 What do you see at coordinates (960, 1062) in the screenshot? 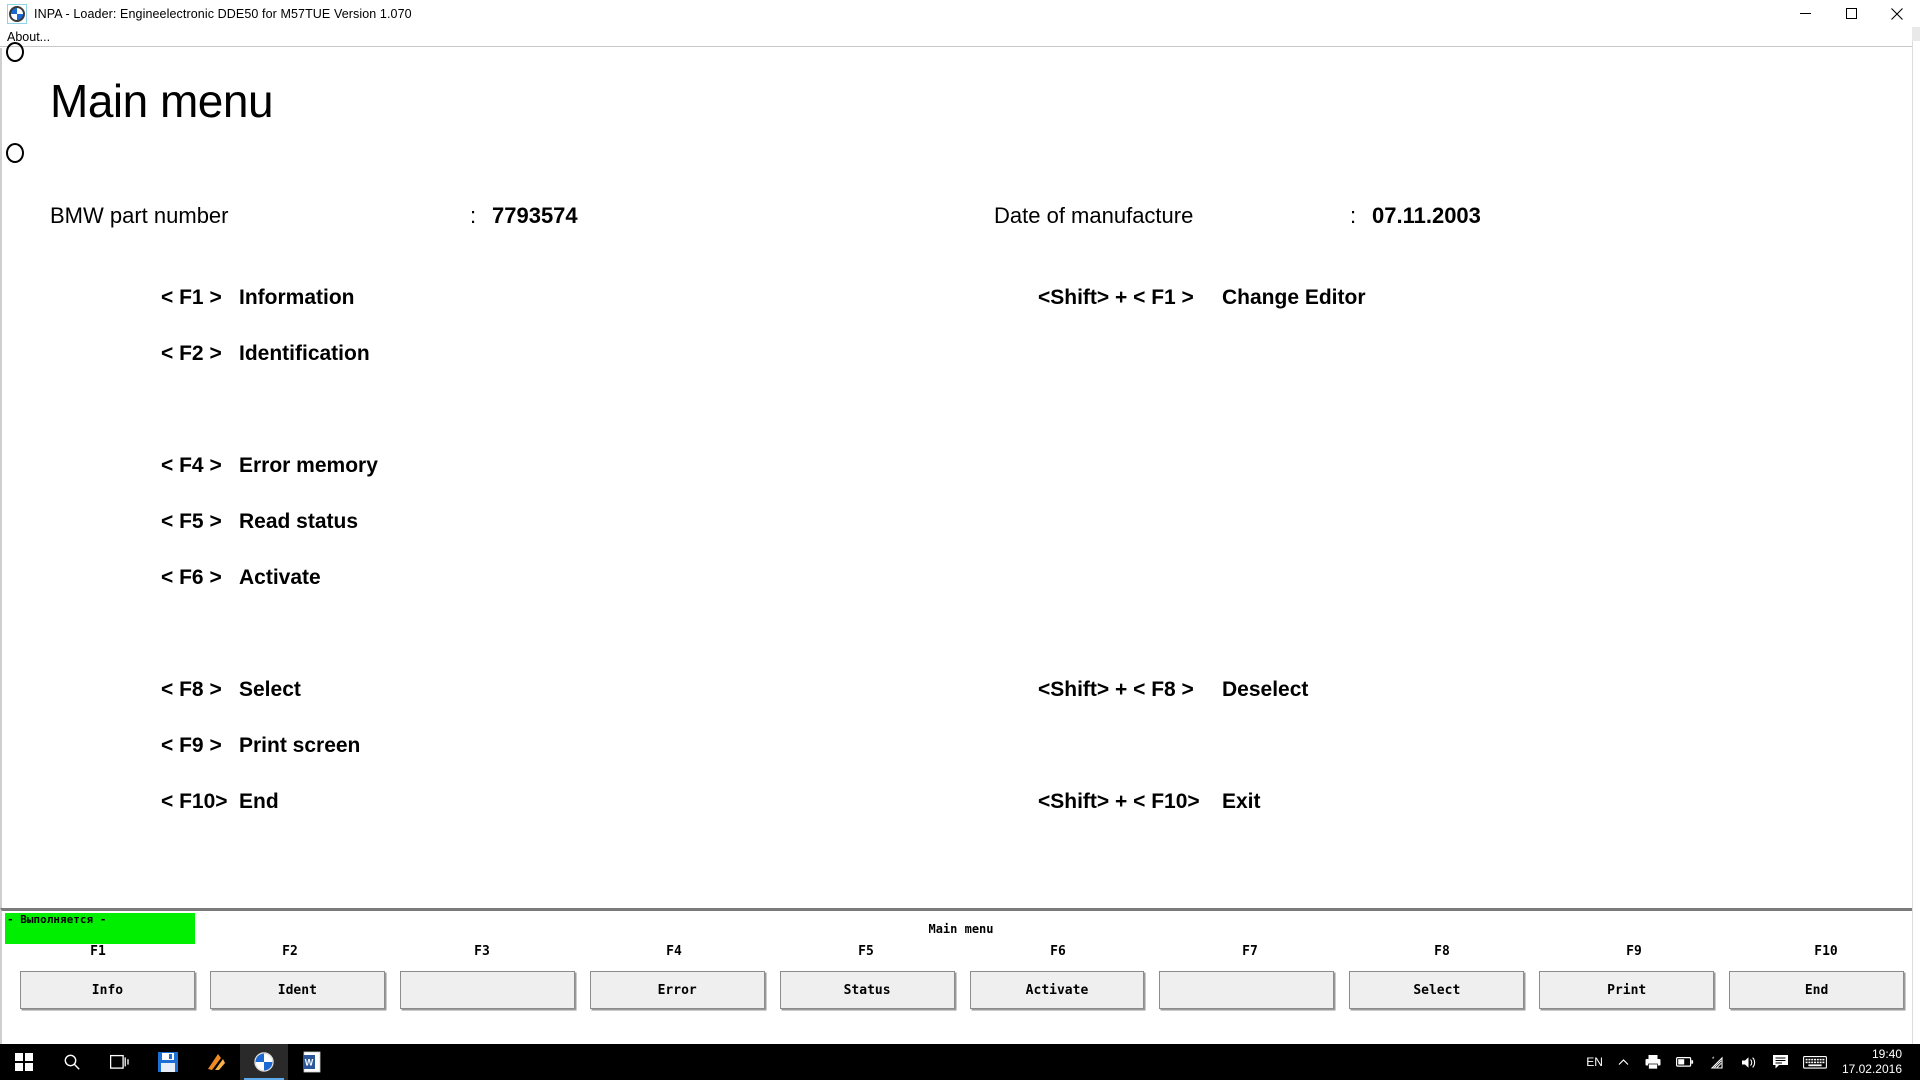
I see `windows-taskbar: W EN * 19:40 17.02.2016` at bounding box center [960, 1062].